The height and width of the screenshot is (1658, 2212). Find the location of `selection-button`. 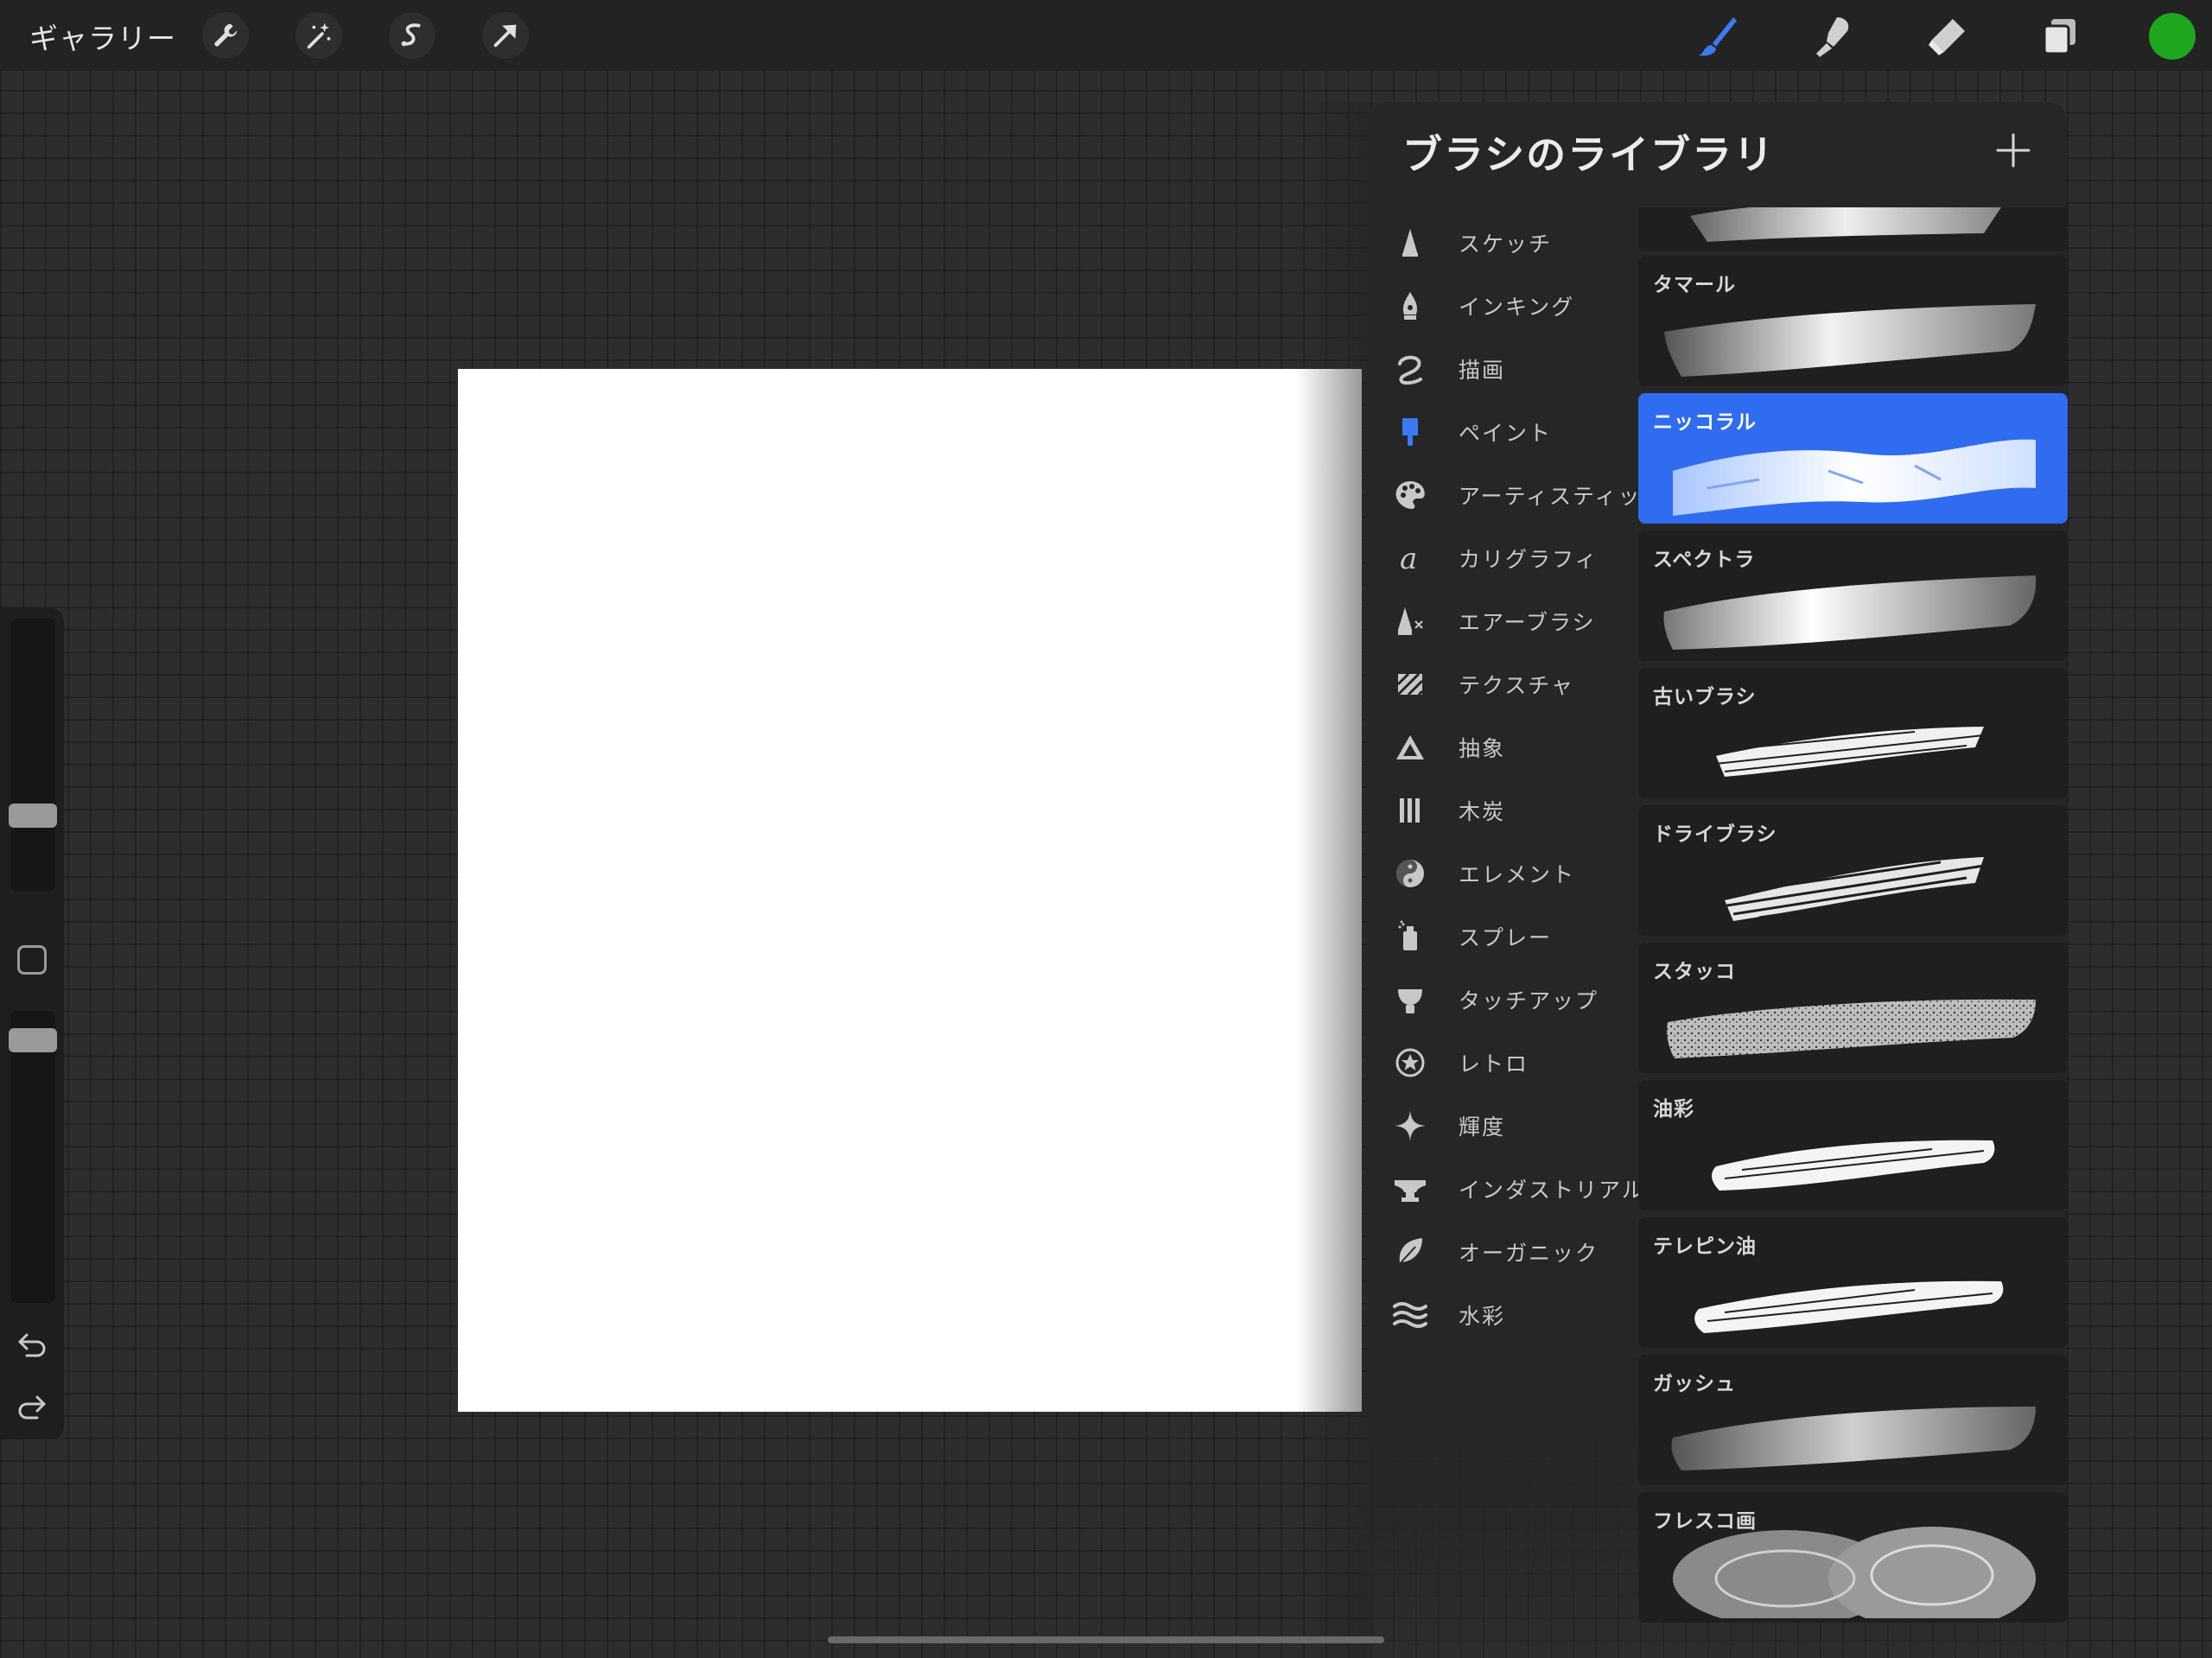

selection-button is located at coordinates (412, 35).